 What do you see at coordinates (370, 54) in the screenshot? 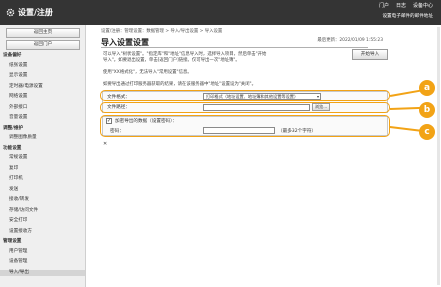
I see `start-import-button: 开始导入` at bounding box center [370, 54].